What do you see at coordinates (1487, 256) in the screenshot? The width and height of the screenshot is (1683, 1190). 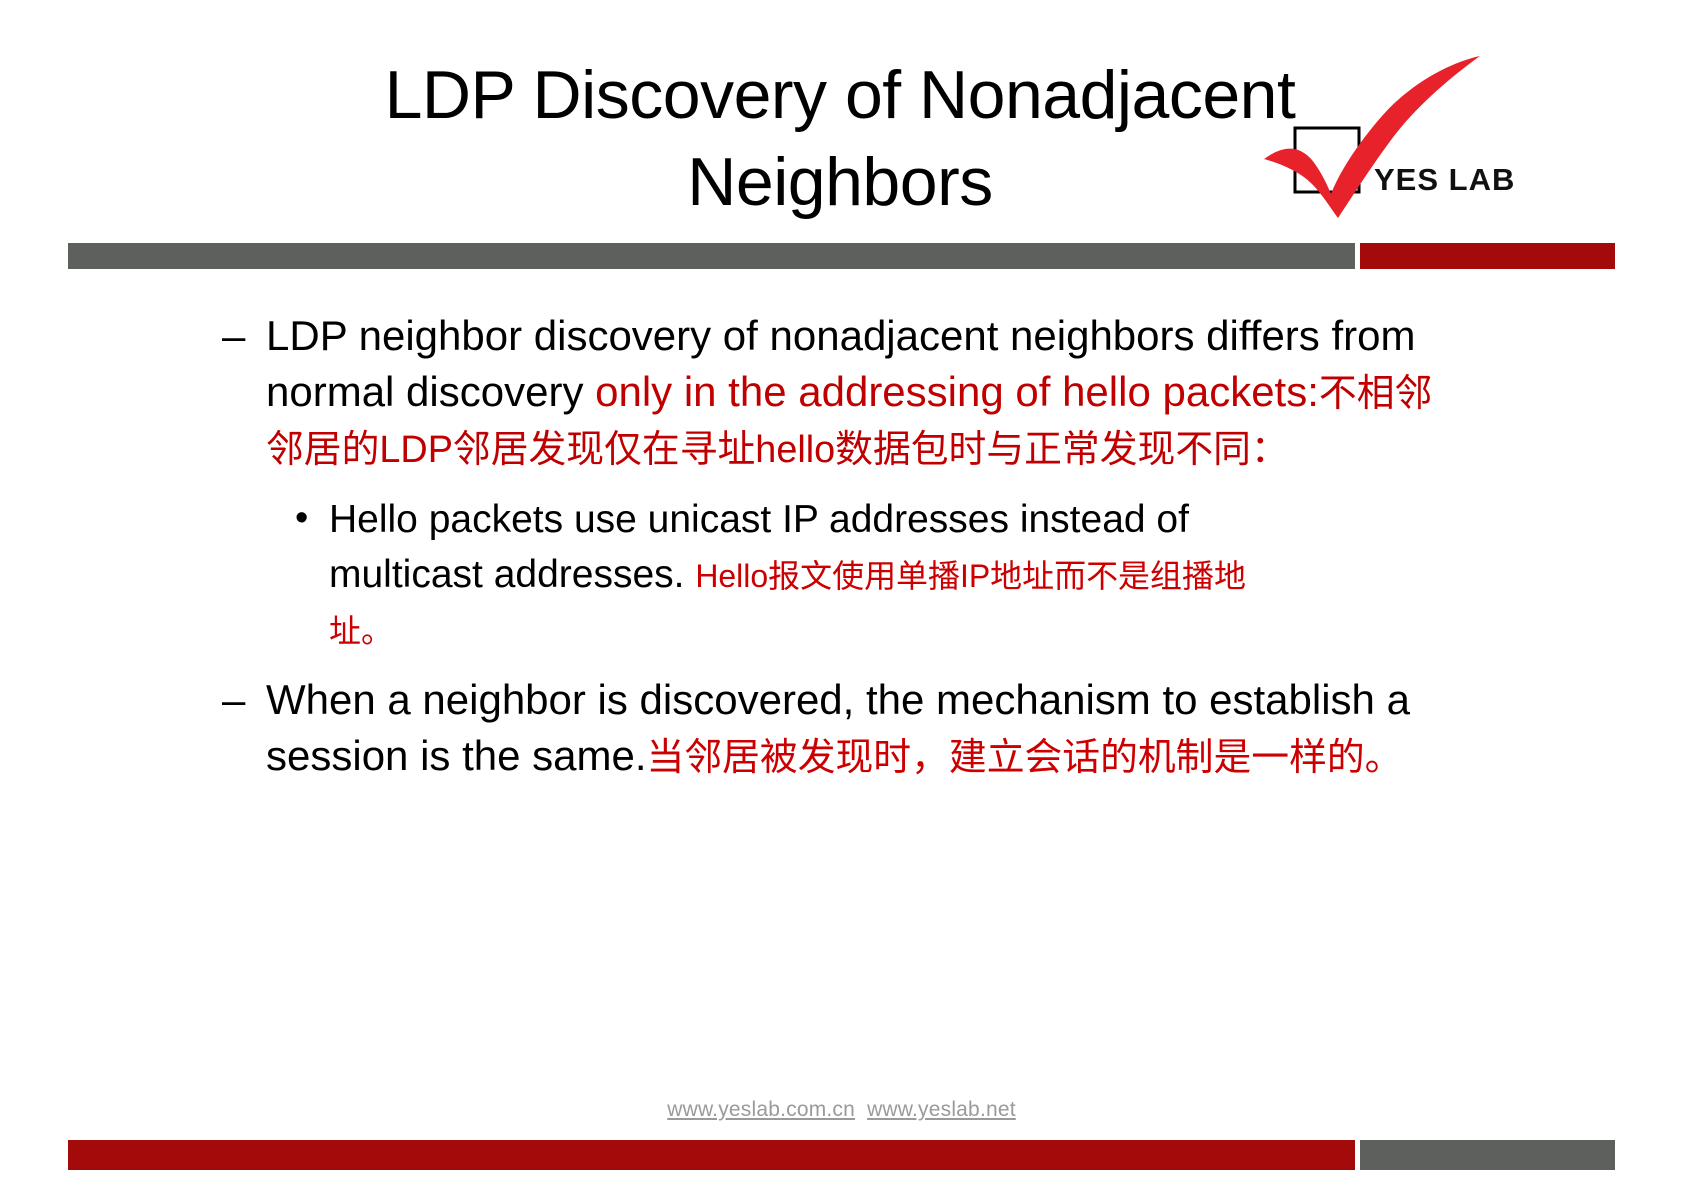 I see `top-bar-red-segment` at bounding box center [1487, 256].